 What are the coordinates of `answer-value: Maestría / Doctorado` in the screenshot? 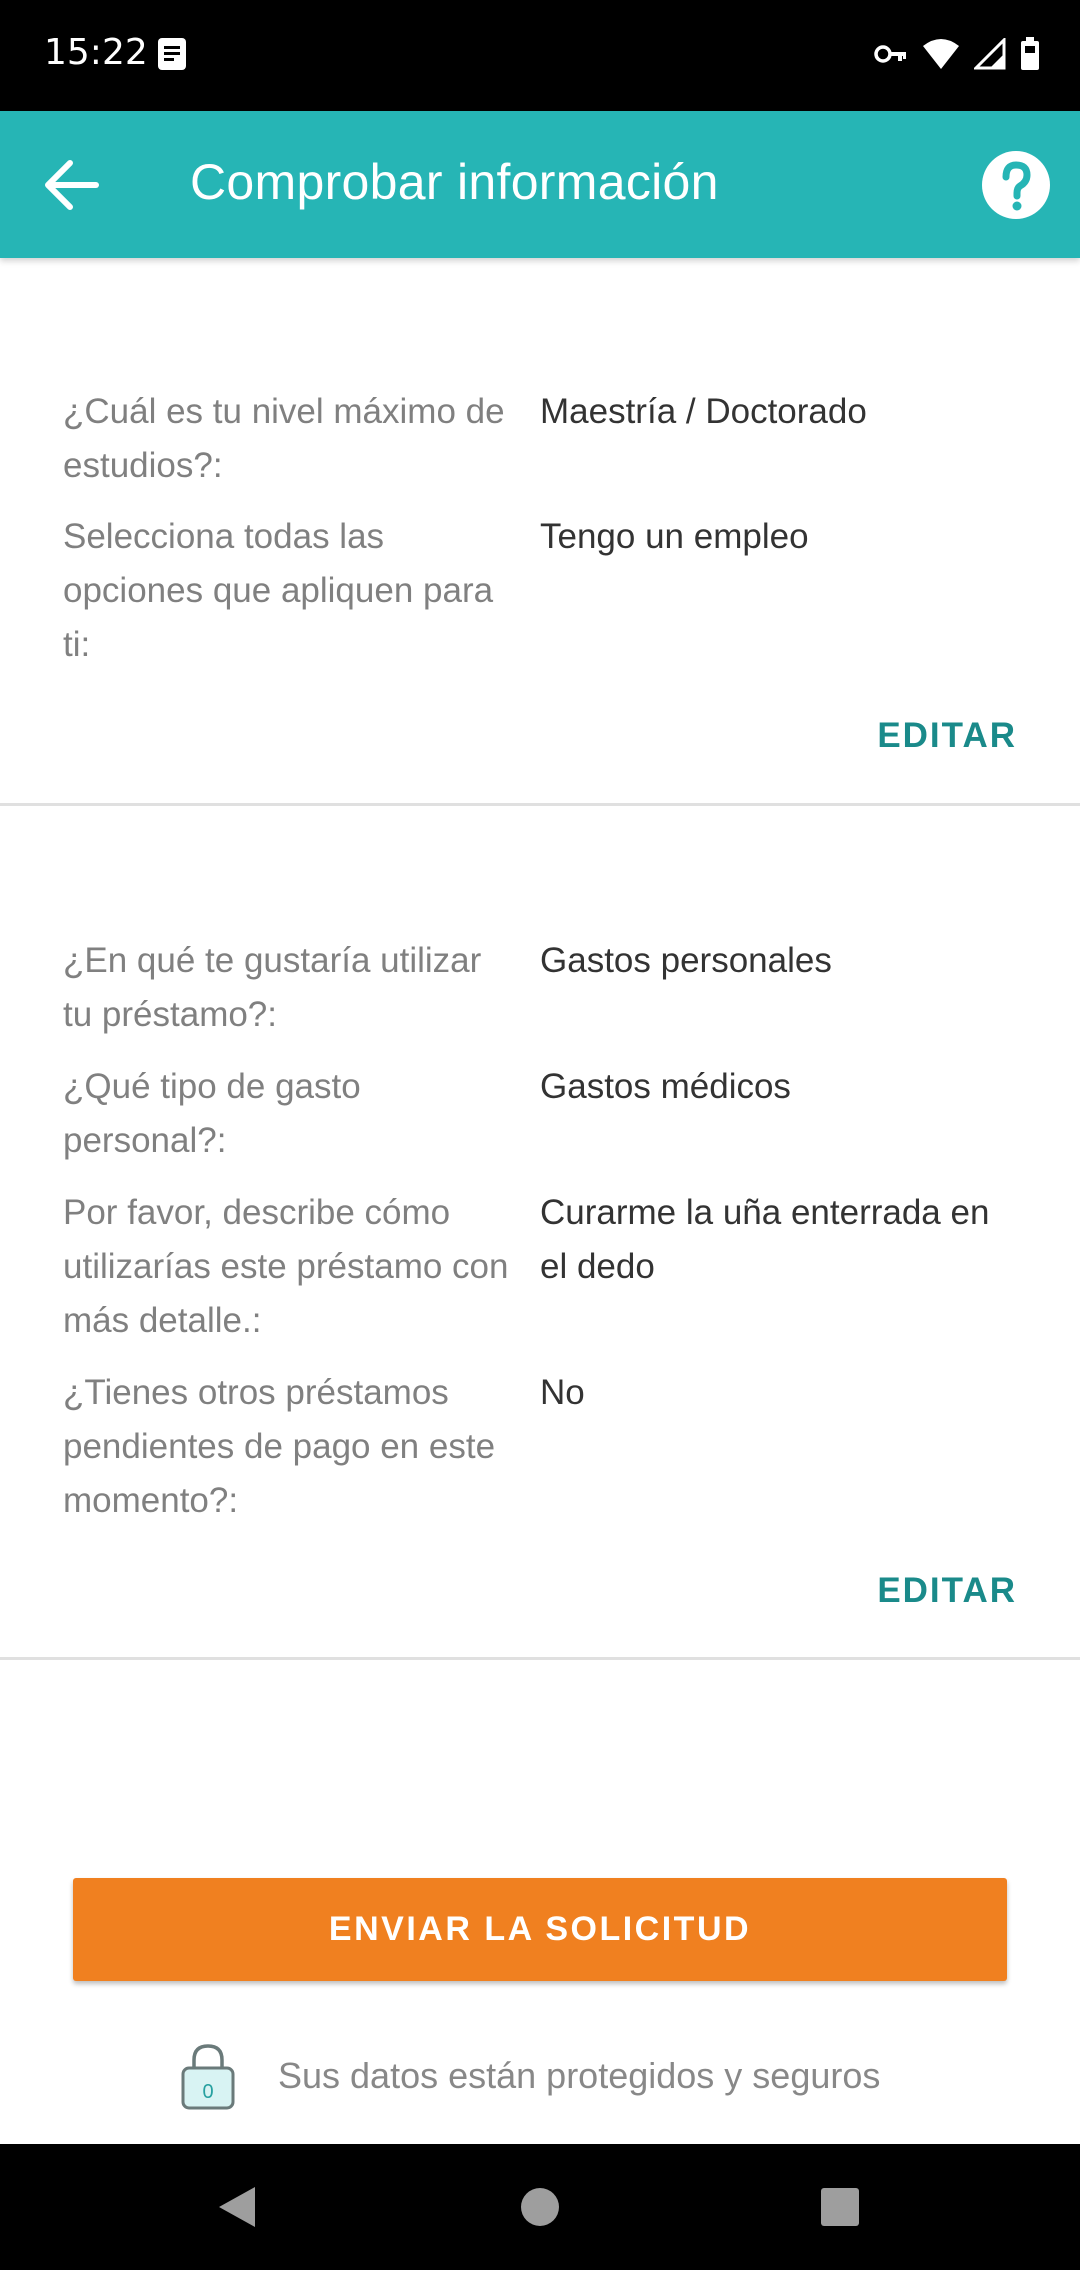 It's located at (703, 411).